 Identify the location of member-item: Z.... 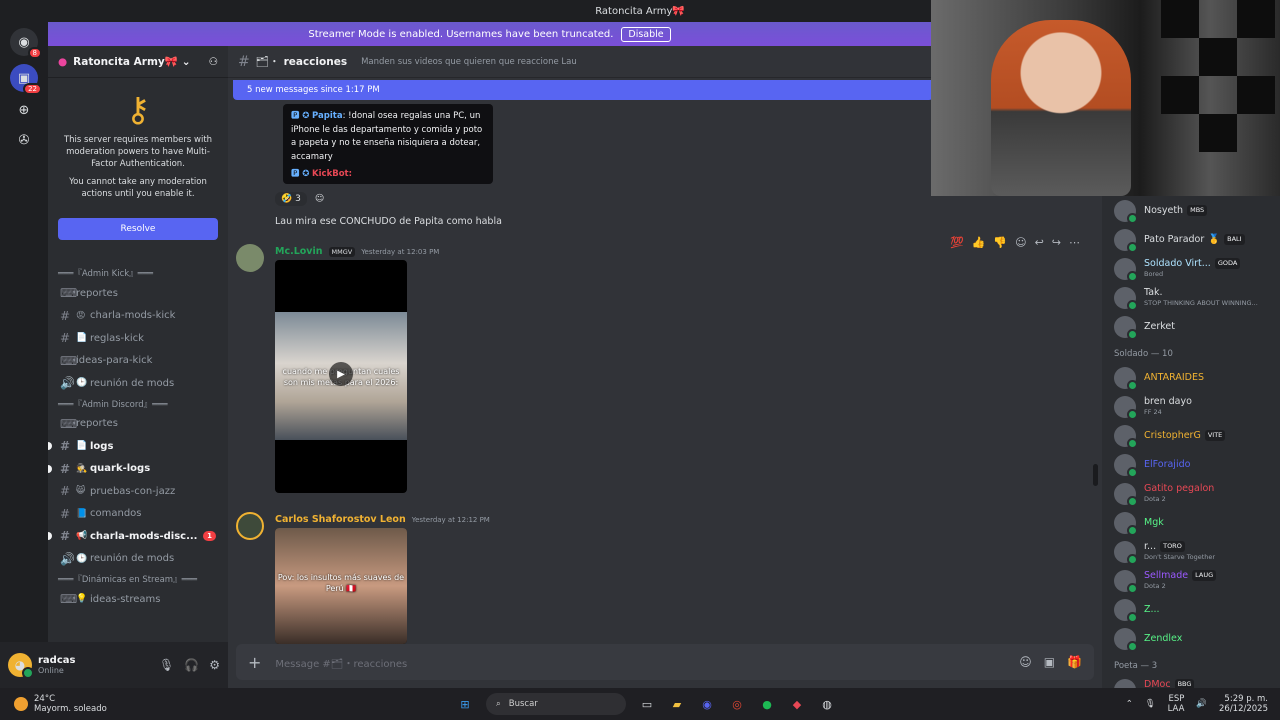
(1191, 609).